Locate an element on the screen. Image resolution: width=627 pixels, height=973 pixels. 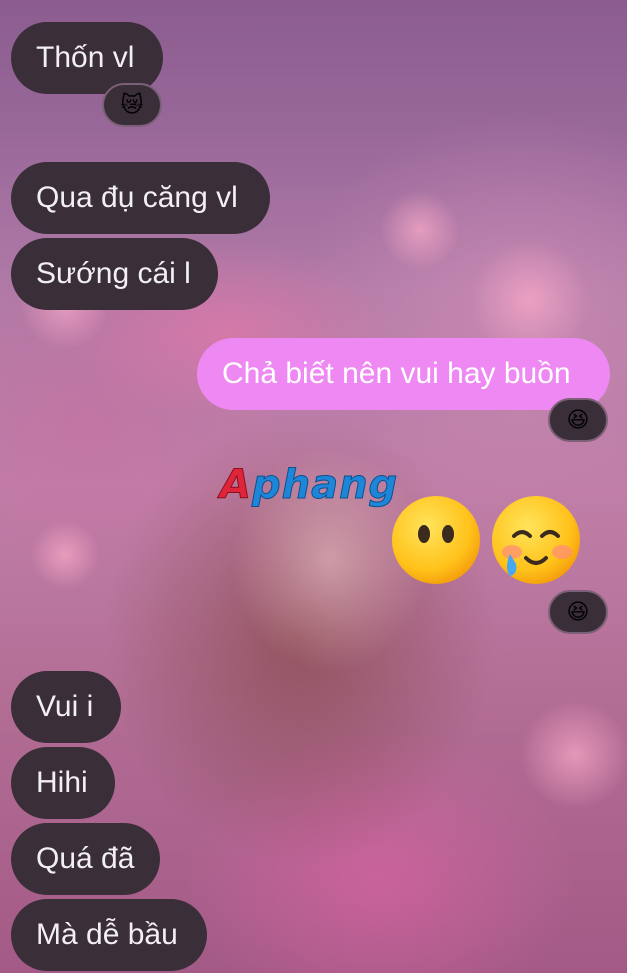
message-bubble-incoming: Vui i is located at coordinates (66, 707).